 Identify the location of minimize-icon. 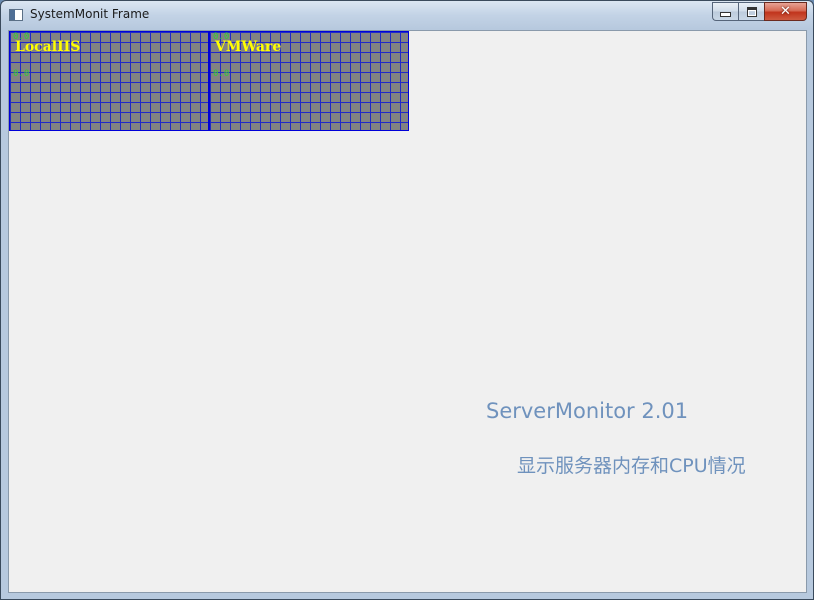
(725, 14).